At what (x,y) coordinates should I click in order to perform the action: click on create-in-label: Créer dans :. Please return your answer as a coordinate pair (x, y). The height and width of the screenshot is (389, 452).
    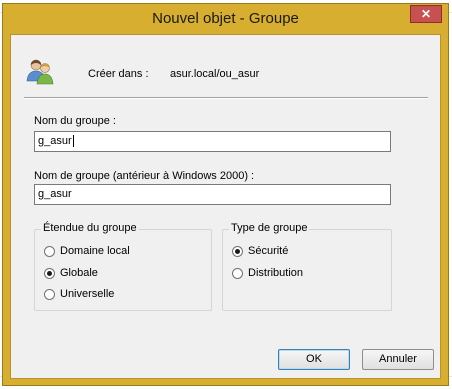
    Looking at the image, I should click on (118, 74).